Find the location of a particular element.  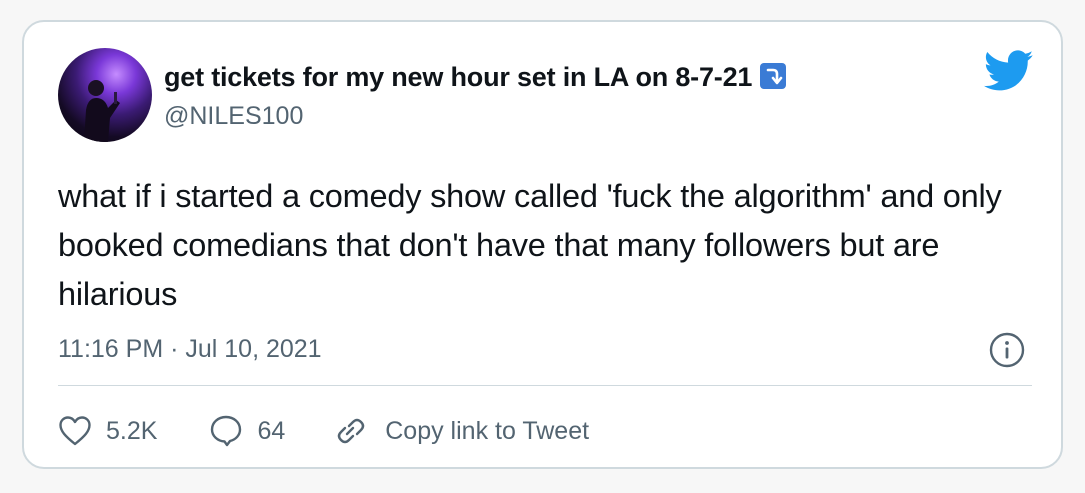

copy-link-label: Copy link to Tweet is located at coordinates (487, 430).